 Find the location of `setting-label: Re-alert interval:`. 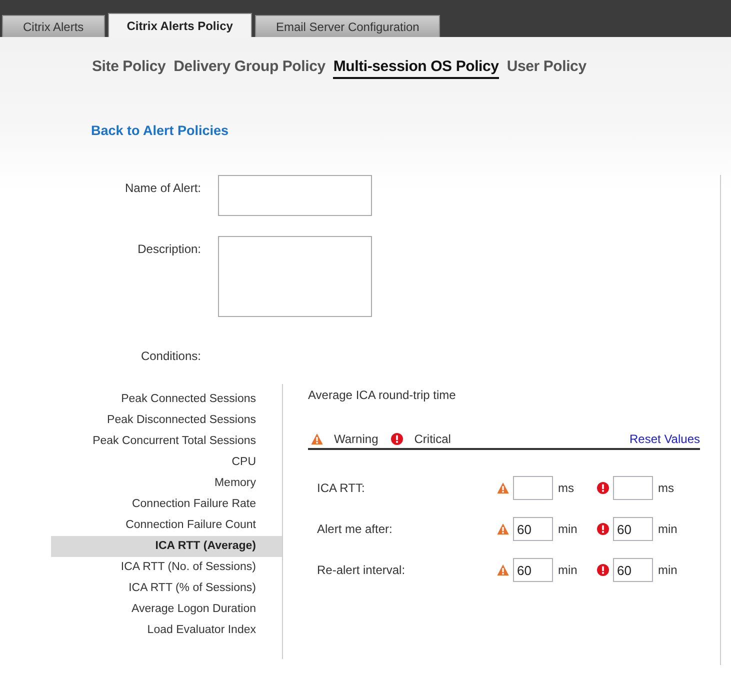

setting-label: Re-alert interval: is located at coordinates (361, 570).